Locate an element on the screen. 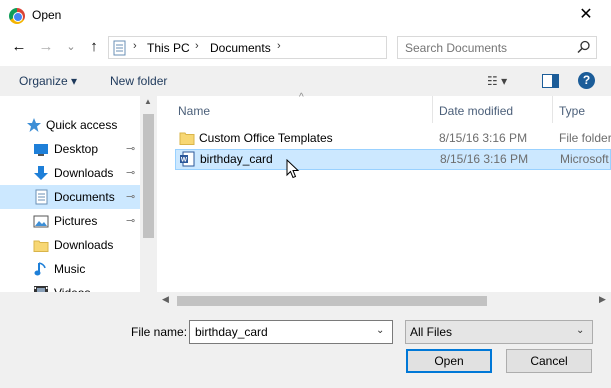 The image size is (611, 388). sidebar-item-downloads: Downloads ⊸ is located at coordinates (70, 173).